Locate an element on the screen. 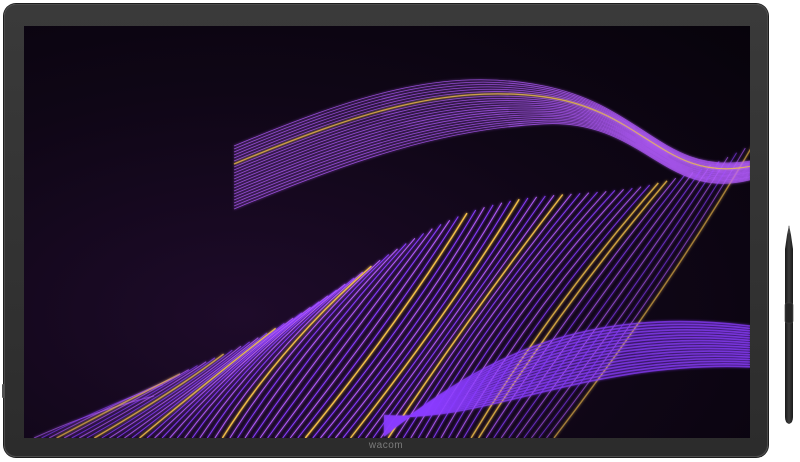  stylus-pen-icon is located at coordinates (789, 325).